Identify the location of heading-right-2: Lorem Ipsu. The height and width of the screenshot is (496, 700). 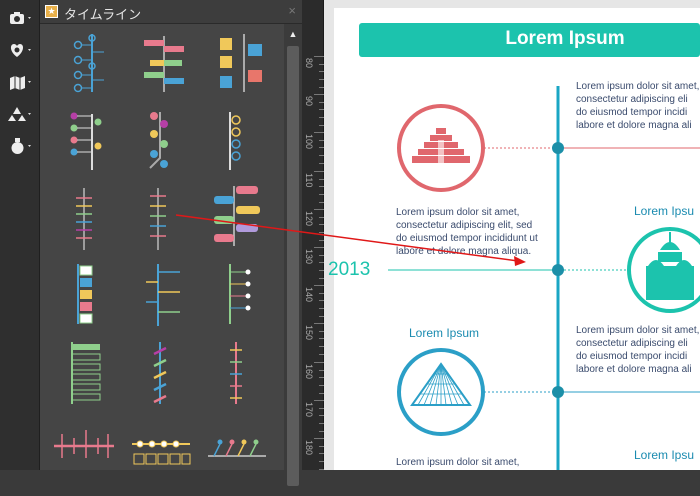
(664, 455).